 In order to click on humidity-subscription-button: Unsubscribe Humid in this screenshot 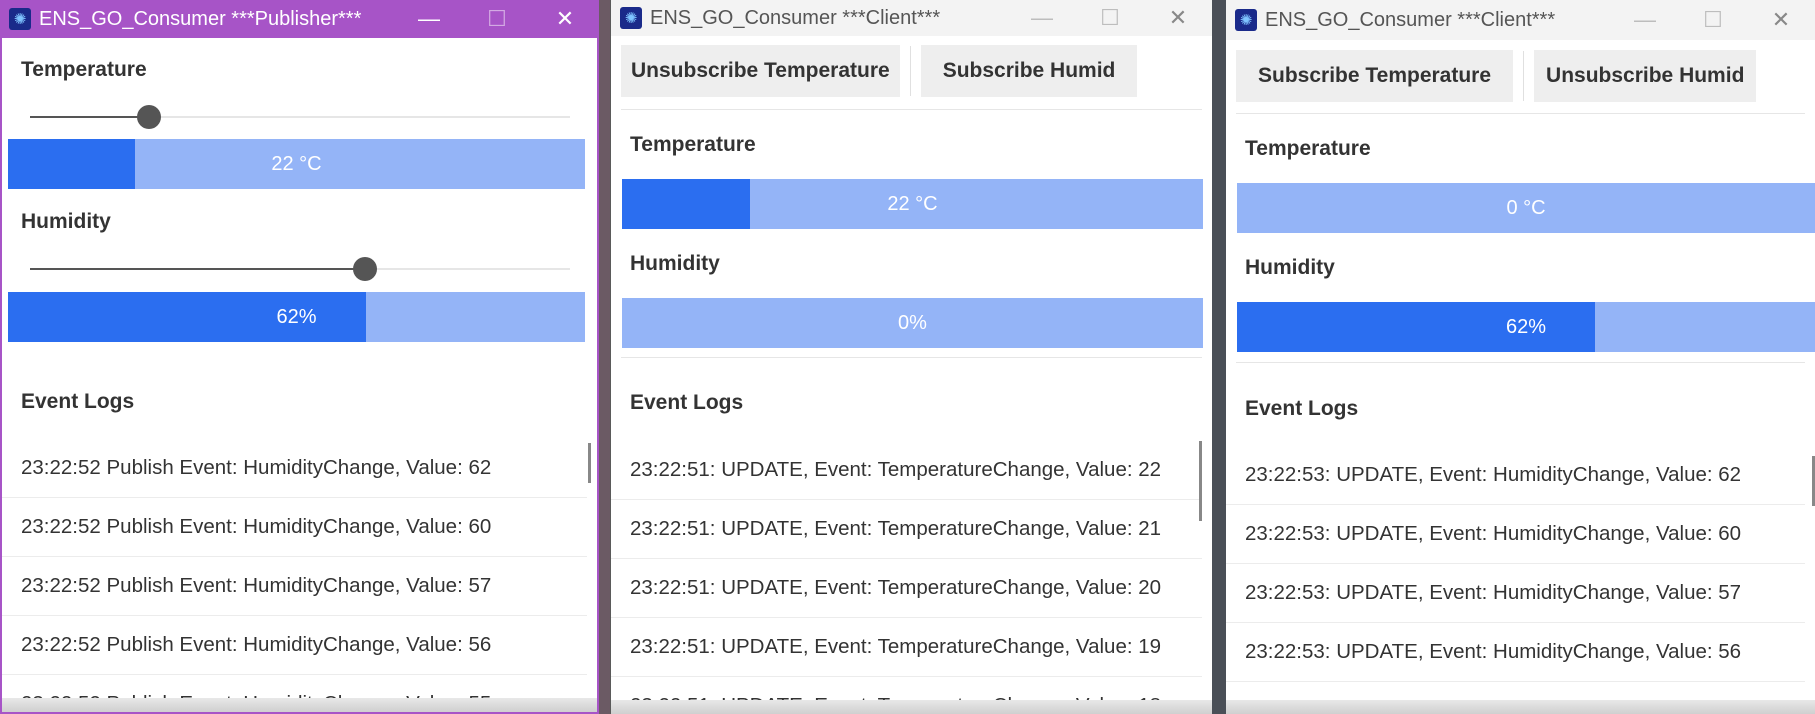, I will do `click(1645, 76)`.